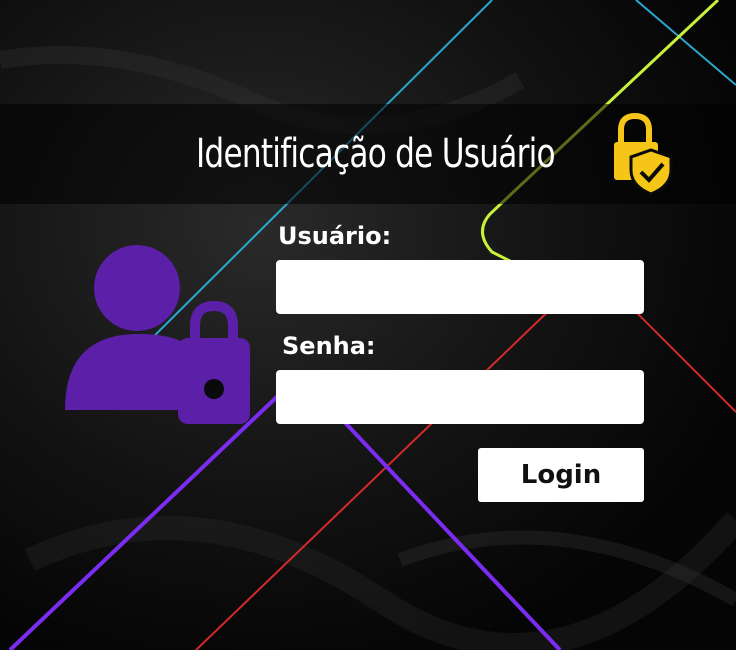 The width and height of the screenshot is (736, 650). Describe the element at coordinates (460, 397) in the screenshot. I see `password-input` at that location.